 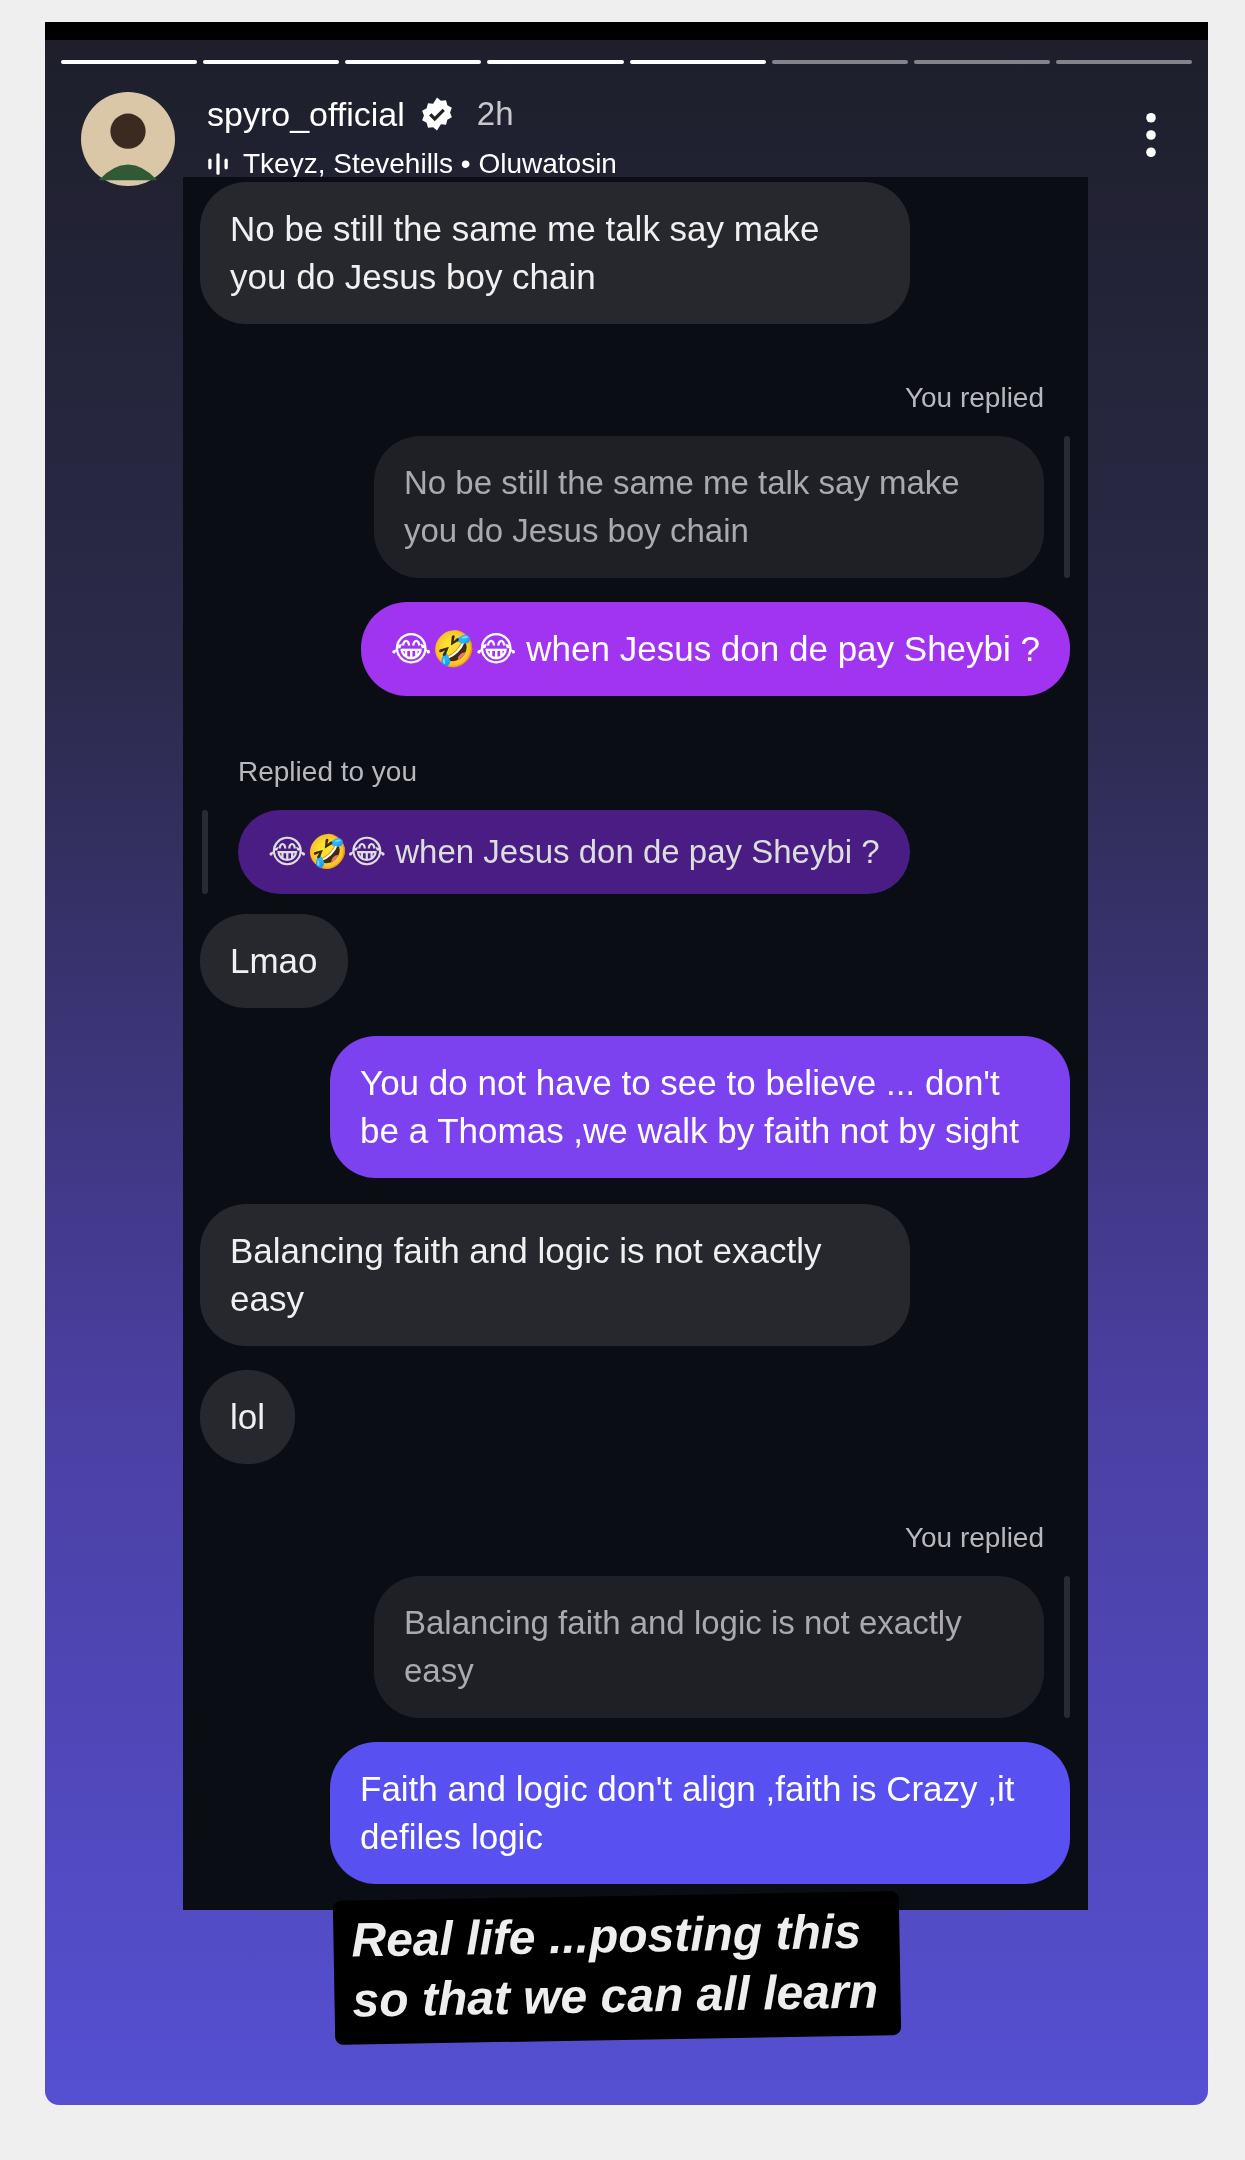 I want to click on received-message: Balancing faith and logic is not exactly easy, so click(x=555, y=1275).